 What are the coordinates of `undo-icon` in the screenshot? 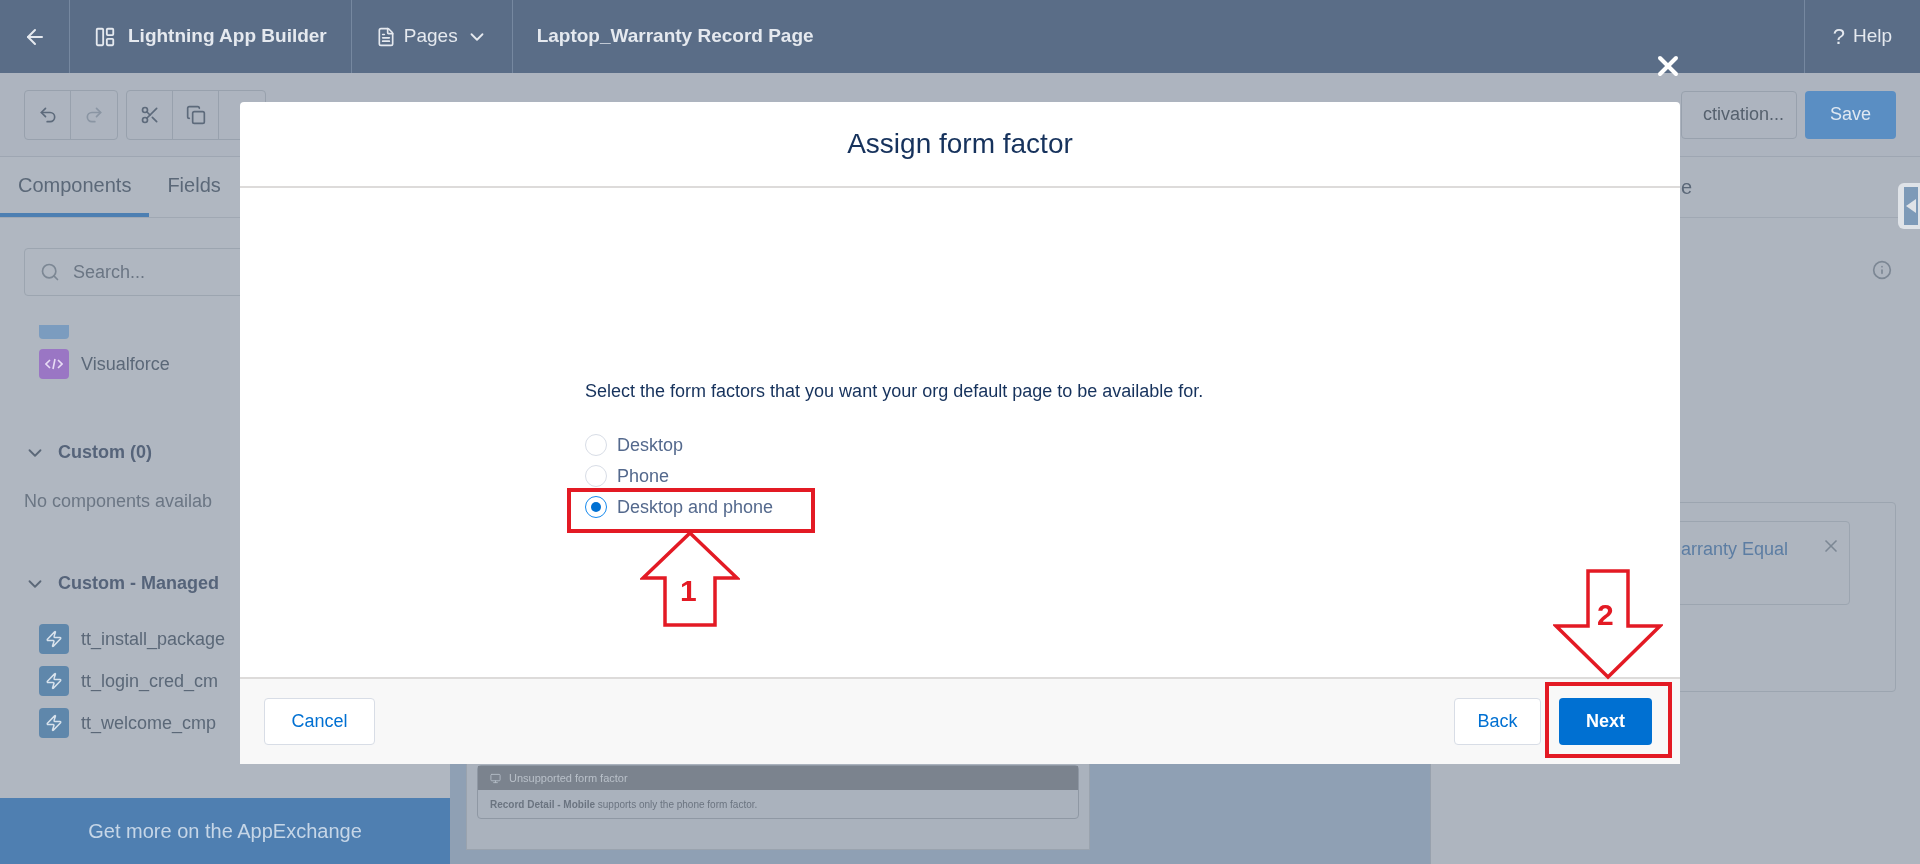 It's located at (47, 114).